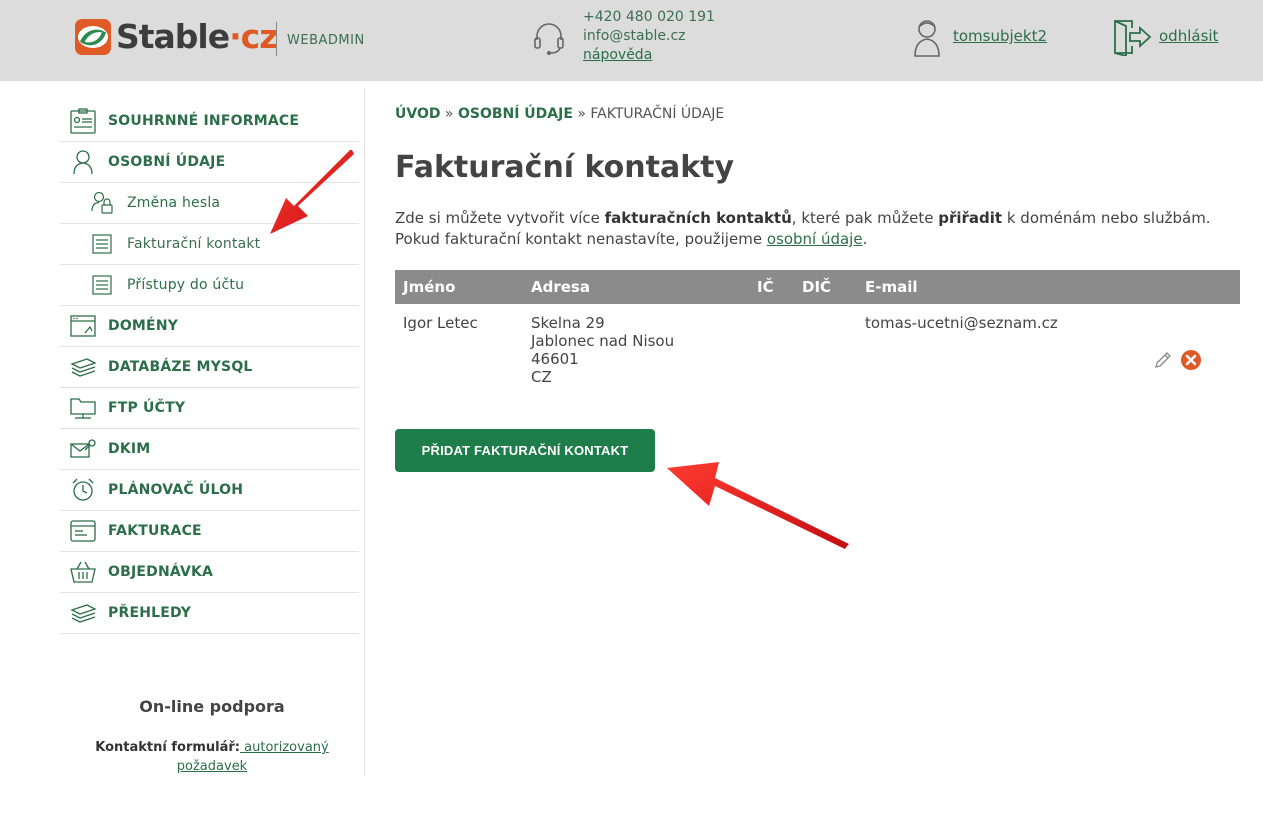  I want to click on cell-address: Skelna 29 Jablonec nad Nisou 46601 CZ, so click(602, 350).